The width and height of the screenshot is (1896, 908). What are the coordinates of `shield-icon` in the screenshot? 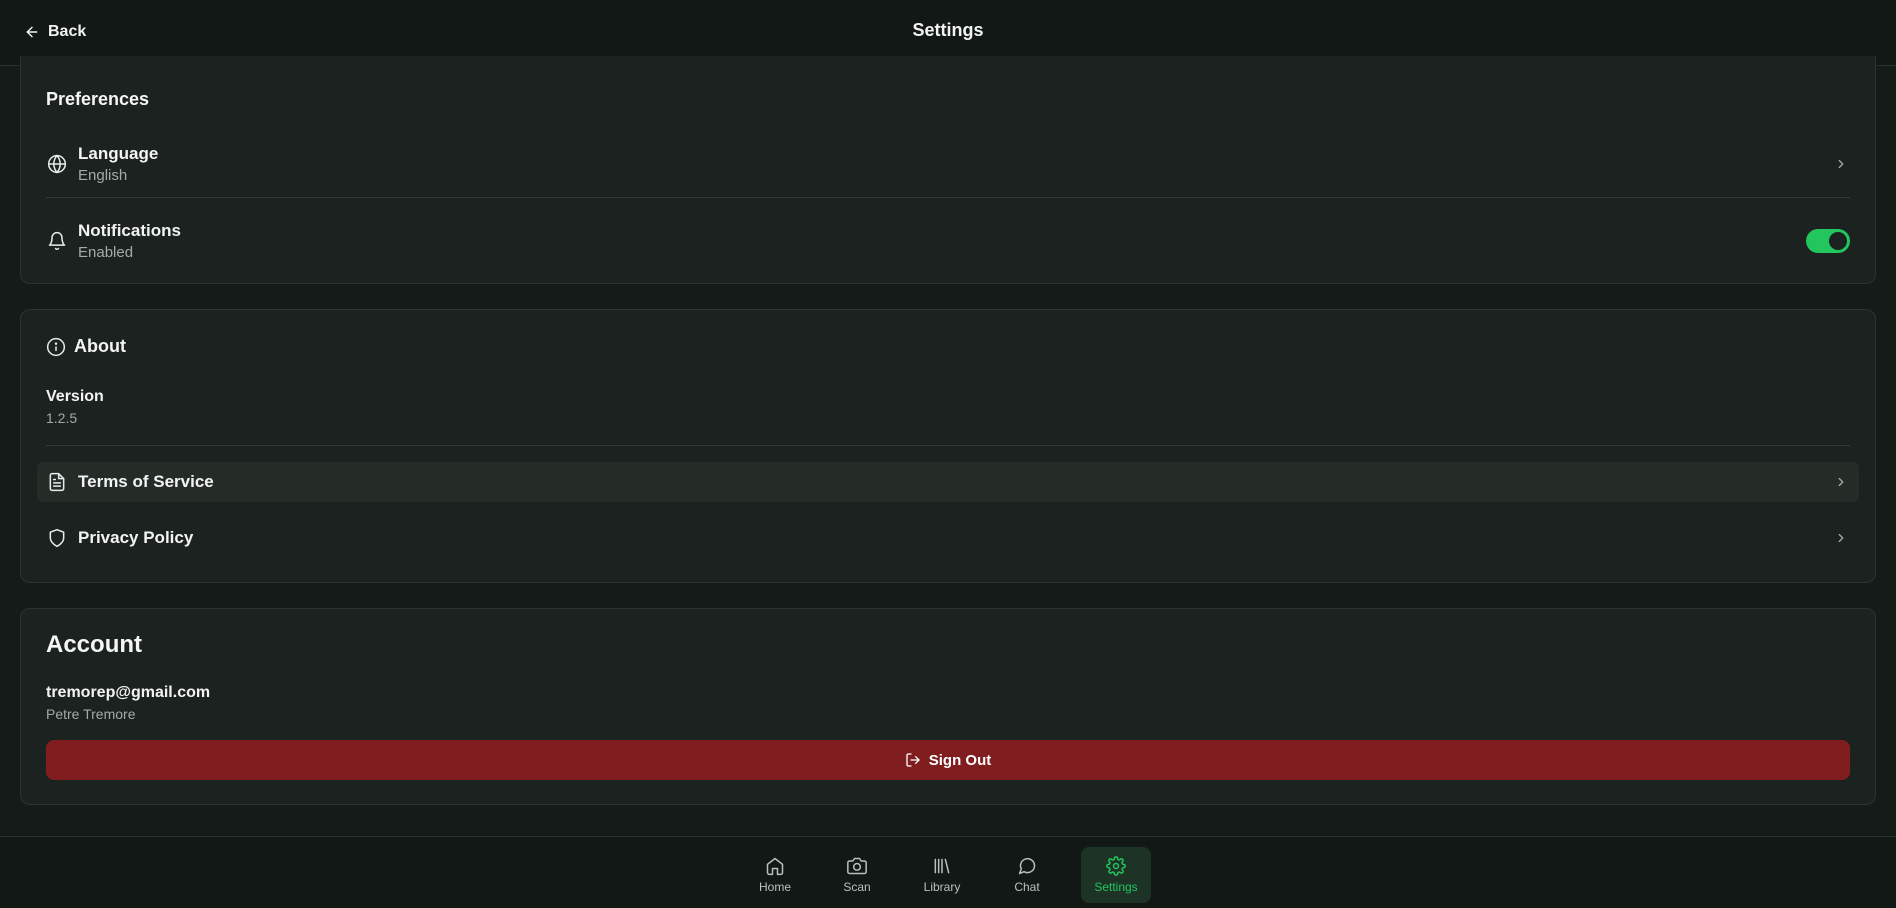 It's located at (57, 538).